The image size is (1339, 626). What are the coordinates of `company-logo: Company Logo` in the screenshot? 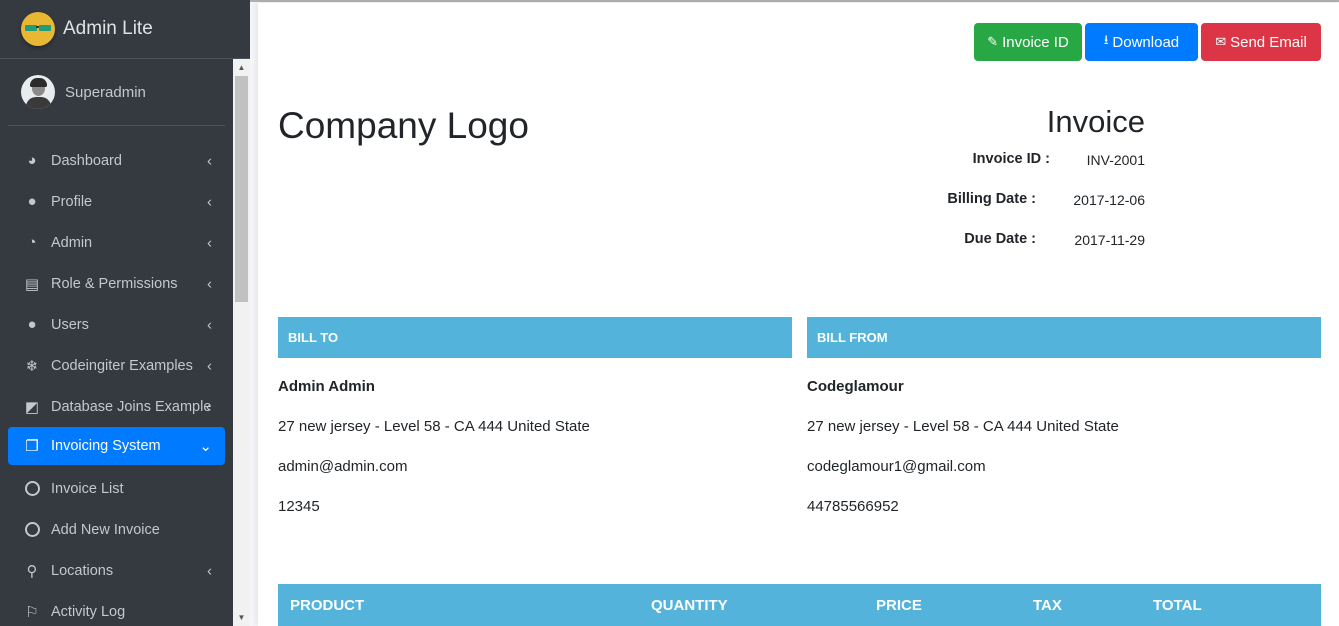 It's located at (403, 125).